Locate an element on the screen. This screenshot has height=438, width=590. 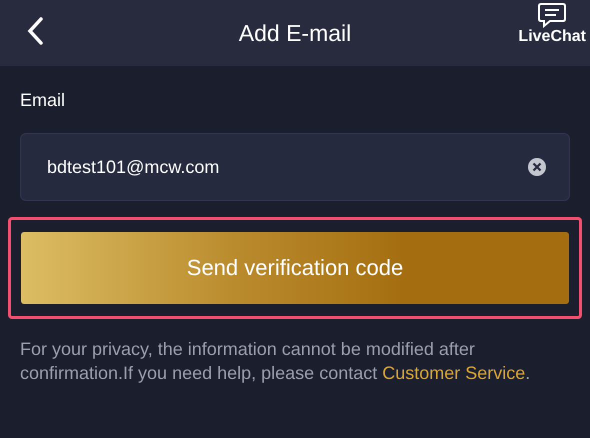
privacy-notice: For your privacy, the information cannot be modified after confirmation.If you need help, please contact Customer Service. is located at coordinates (276, 361).